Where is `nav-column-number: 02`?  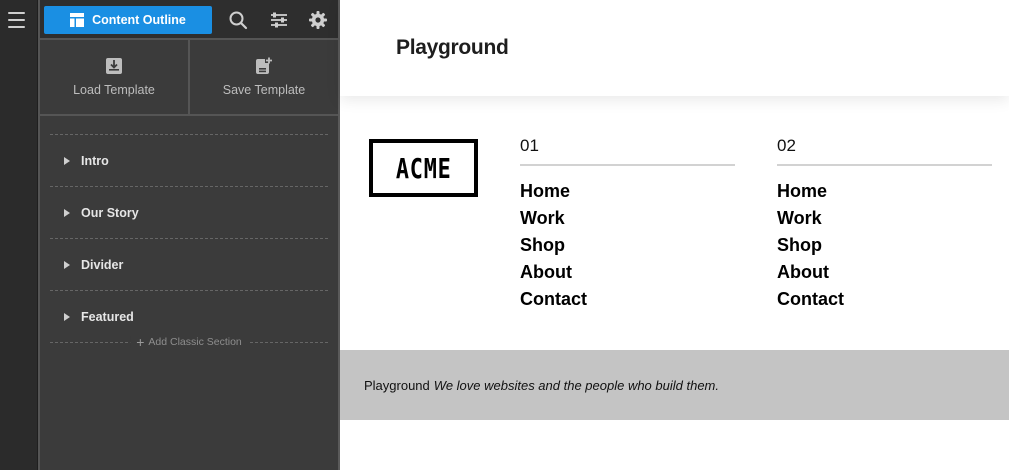 nav-column-number: 02 is located at coordinates (884, 151).